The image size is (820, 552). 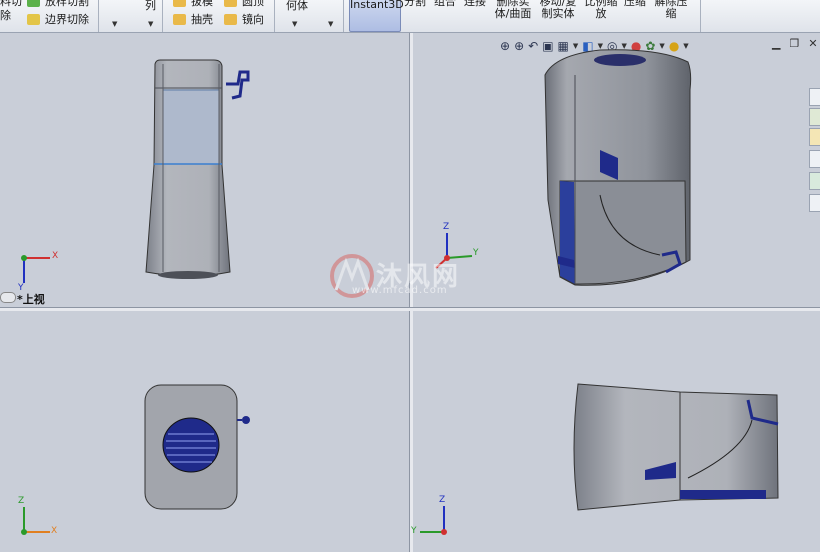 I want to click on front-view-part, so click(x=197, y=169).